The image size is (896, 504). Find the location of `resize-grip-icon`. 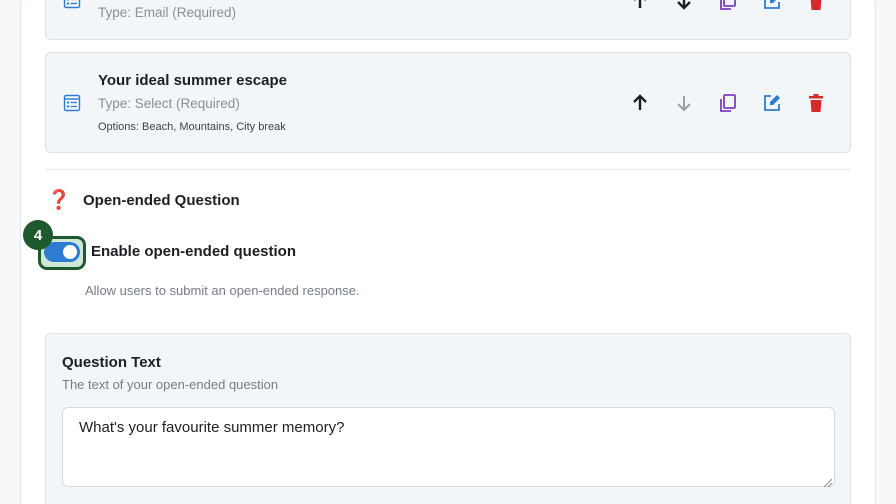

resize-grip-icon is located at coordinates (828, 481).